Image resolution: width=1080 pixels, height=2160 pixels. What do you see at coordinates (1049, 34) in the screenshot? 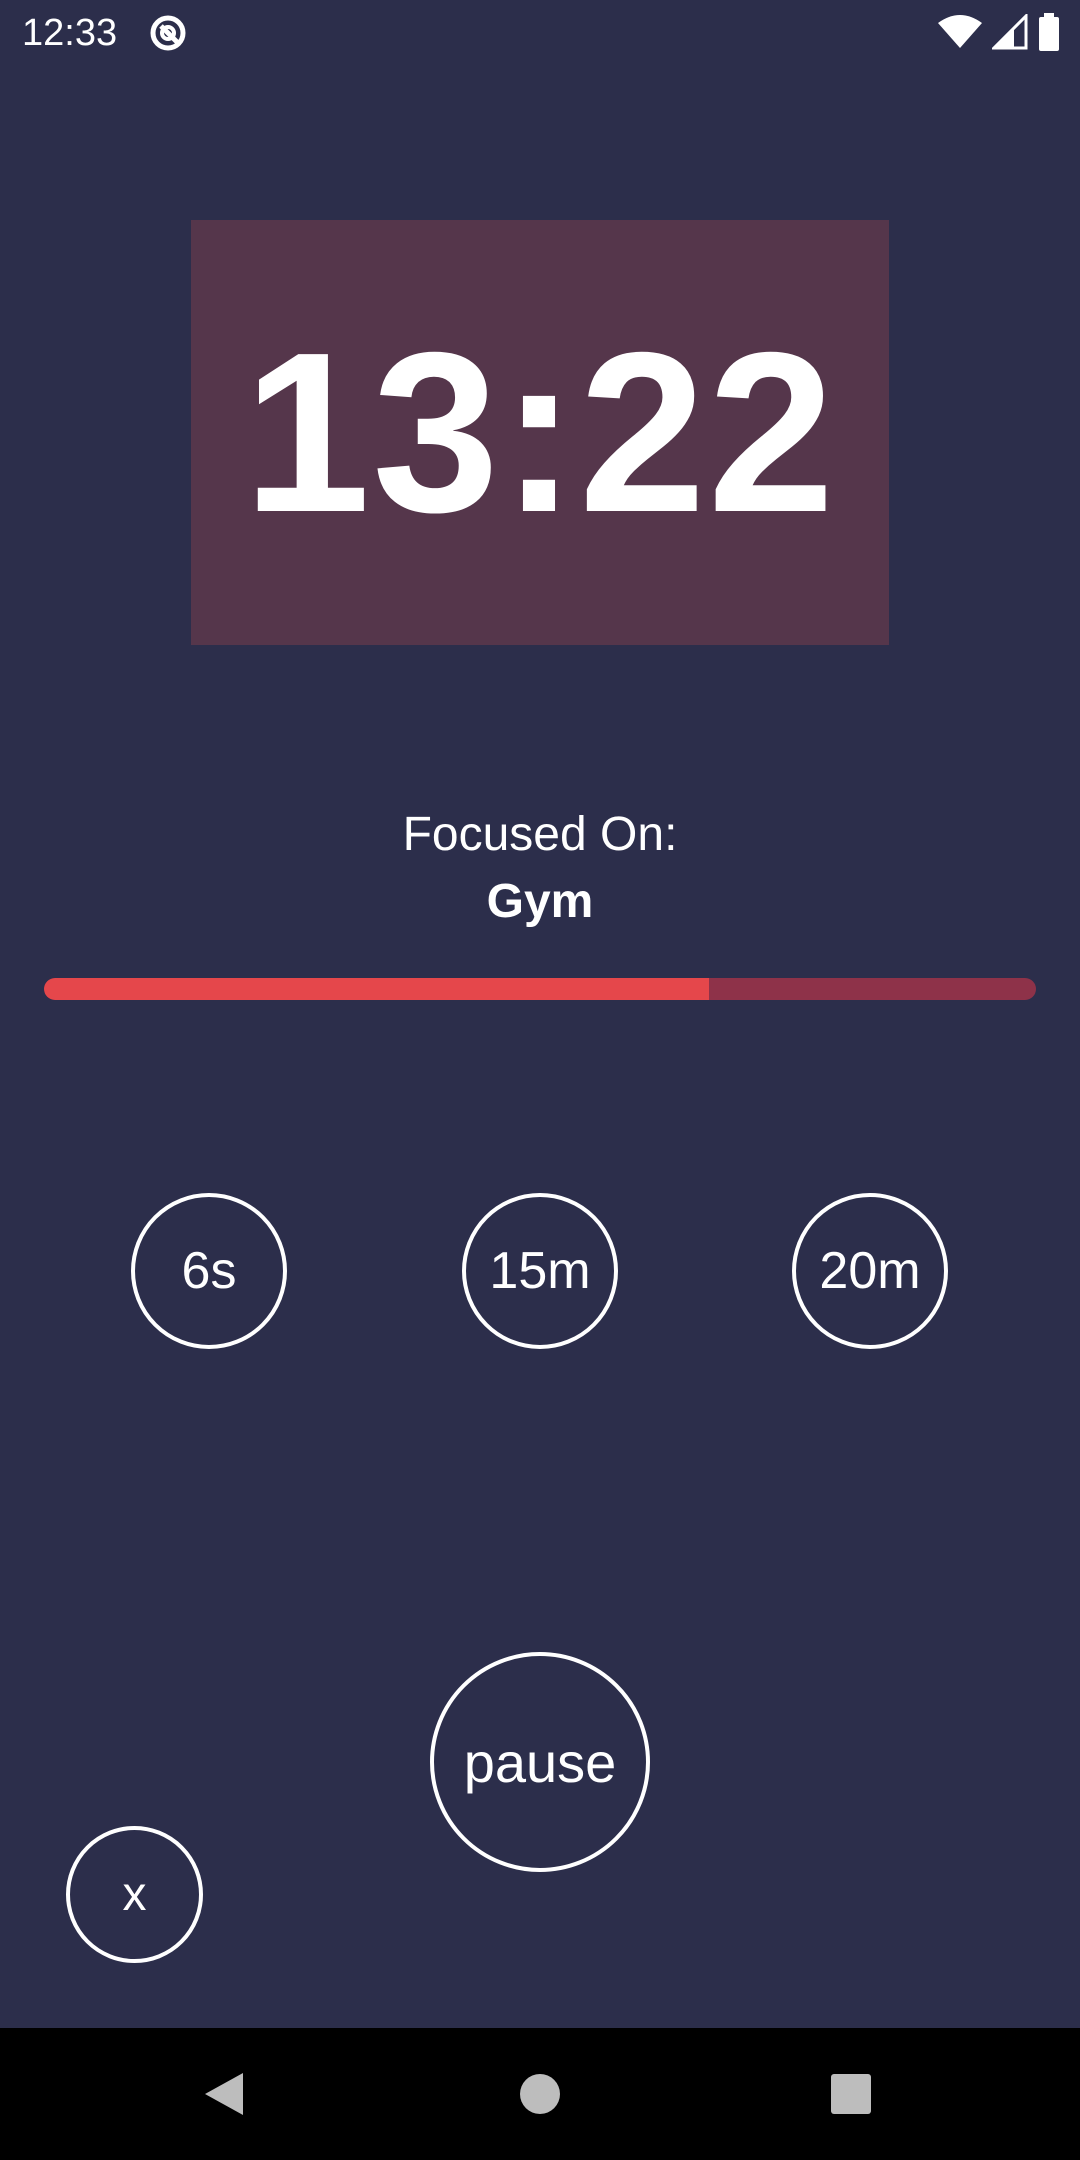
I see `battery-icon` at bounding box center [1049, 34].